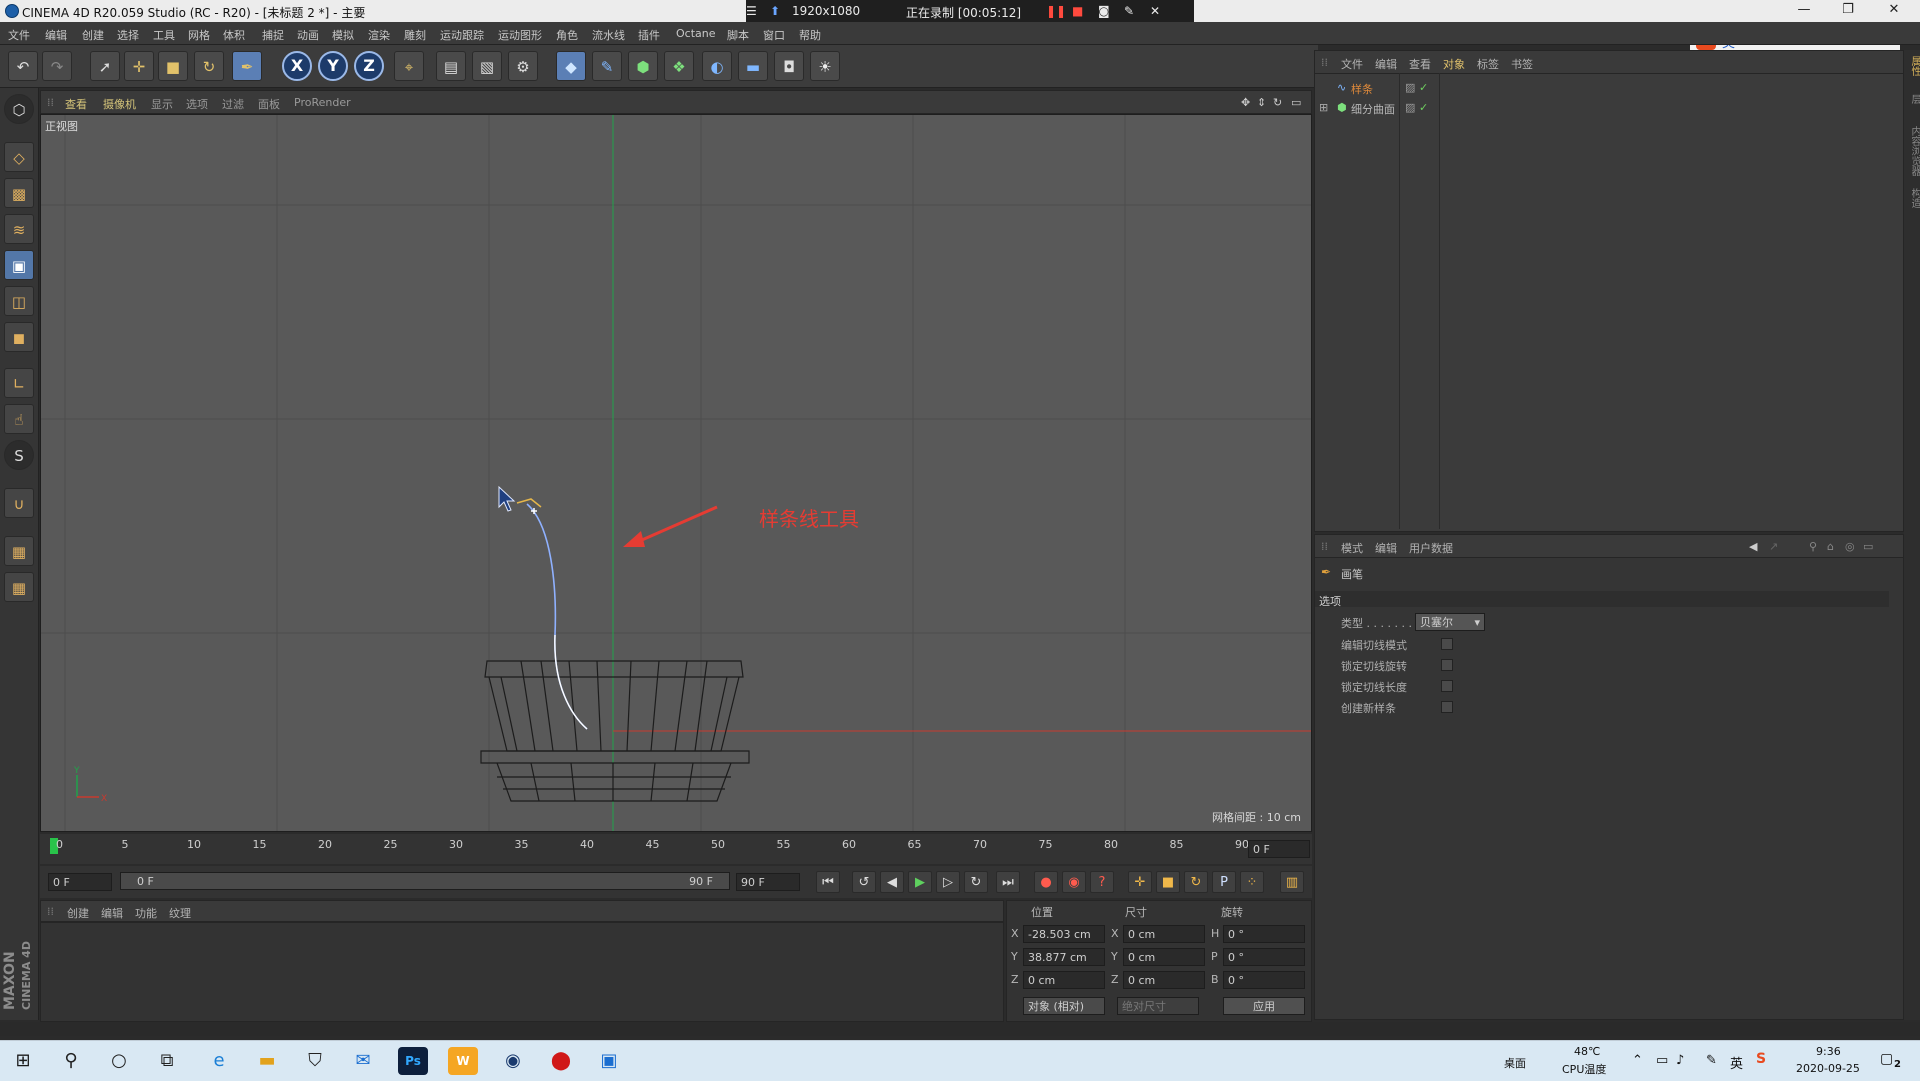  Describe the element at coordinates (19, 265) in the screenshot. I see `points-mode-icon: ▣` at that location.